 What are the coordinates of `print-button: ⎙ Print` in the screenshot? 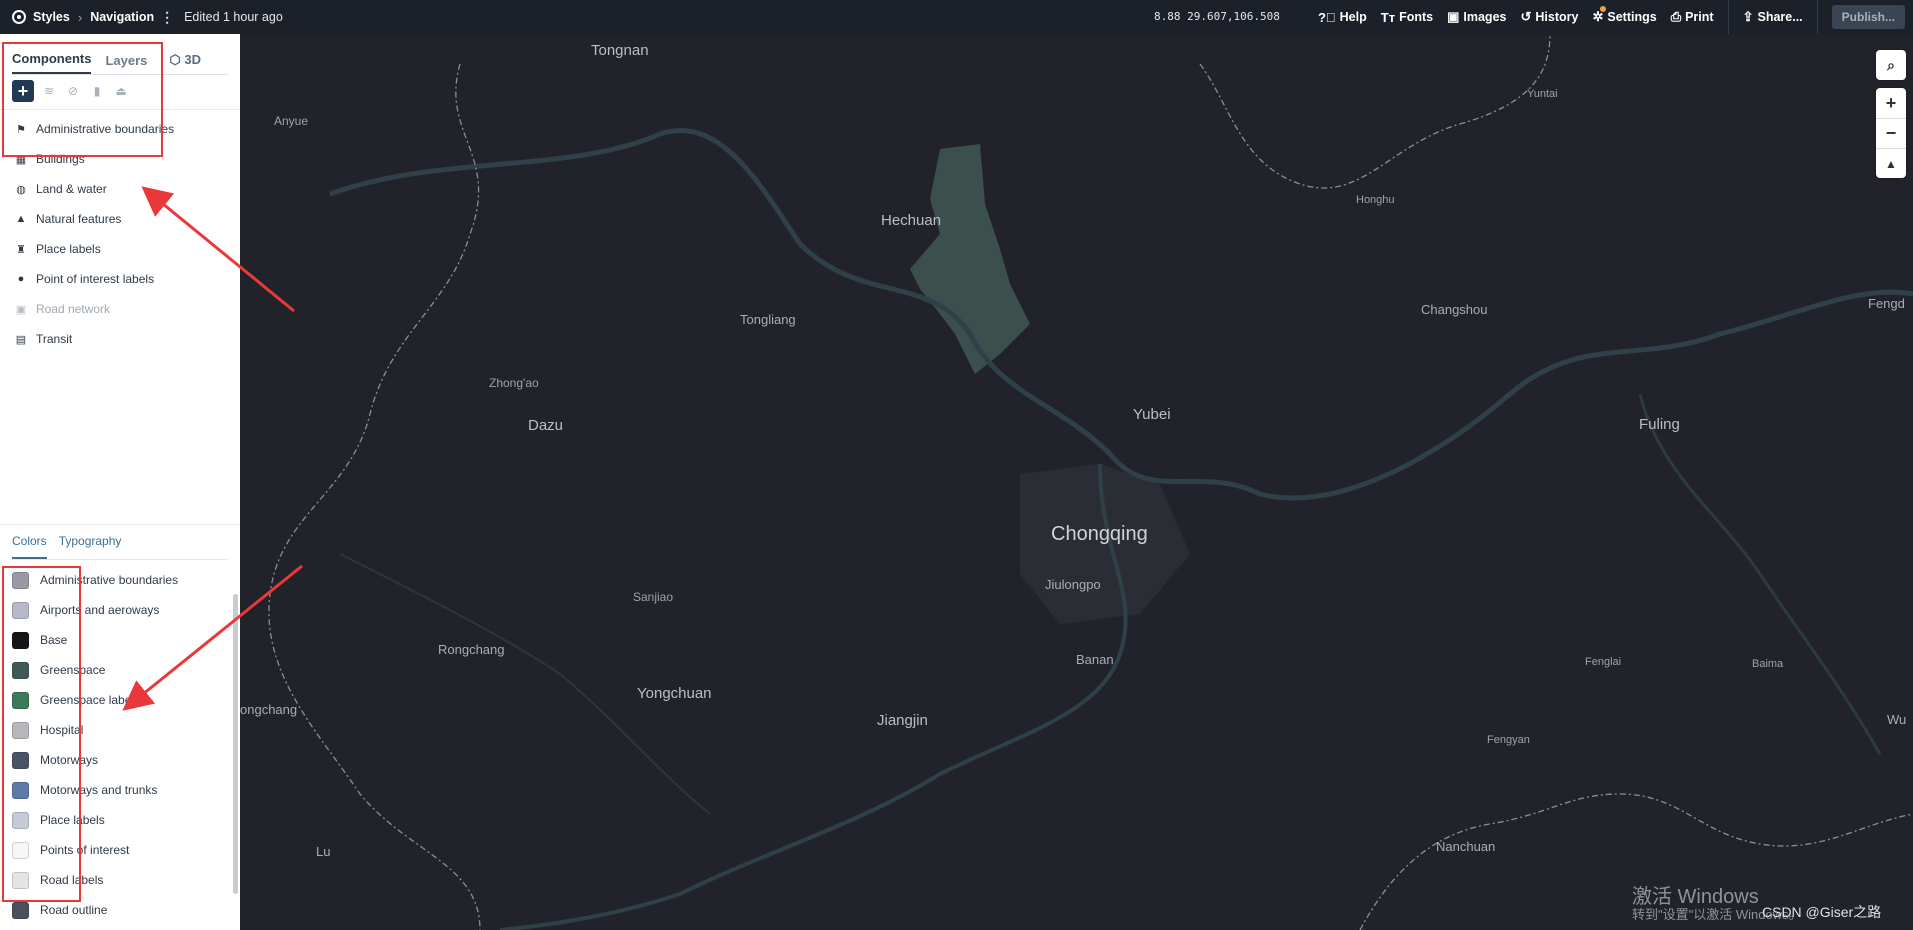 It's located at (1692, 17).